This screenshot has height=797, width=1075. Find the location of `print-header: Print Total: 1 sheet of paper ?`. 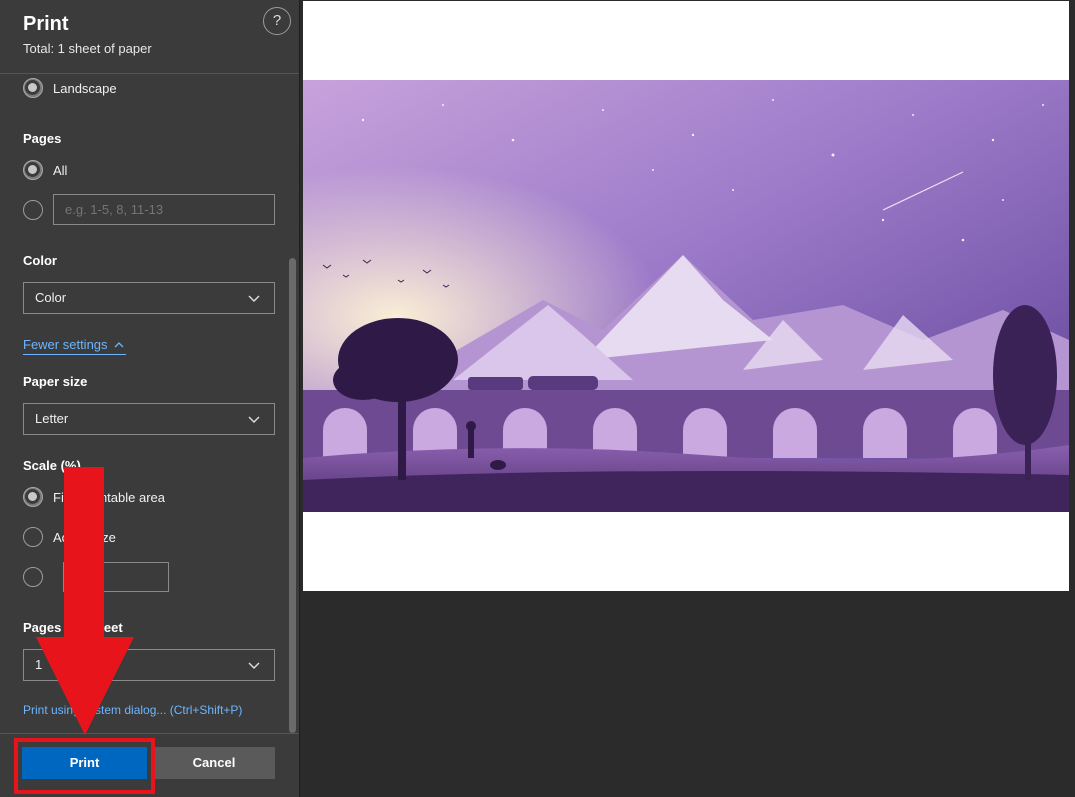

print-header: Print Total: 1 sheet of paper ? is located at coordinates (149, 37).